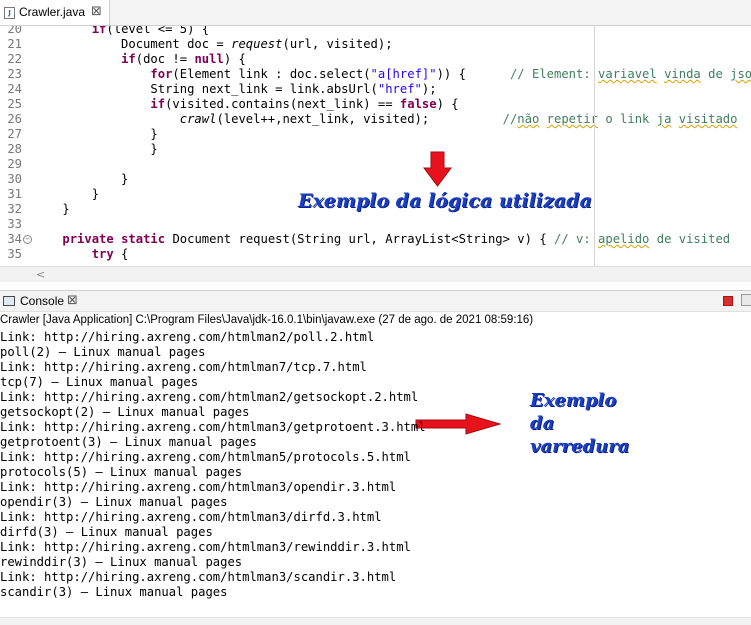 Image resolution: width=751 pixels, height=625 pixels. Describe the element at coordinates (728, 301) in the screenshot. I see `terminate-icon` at that location.